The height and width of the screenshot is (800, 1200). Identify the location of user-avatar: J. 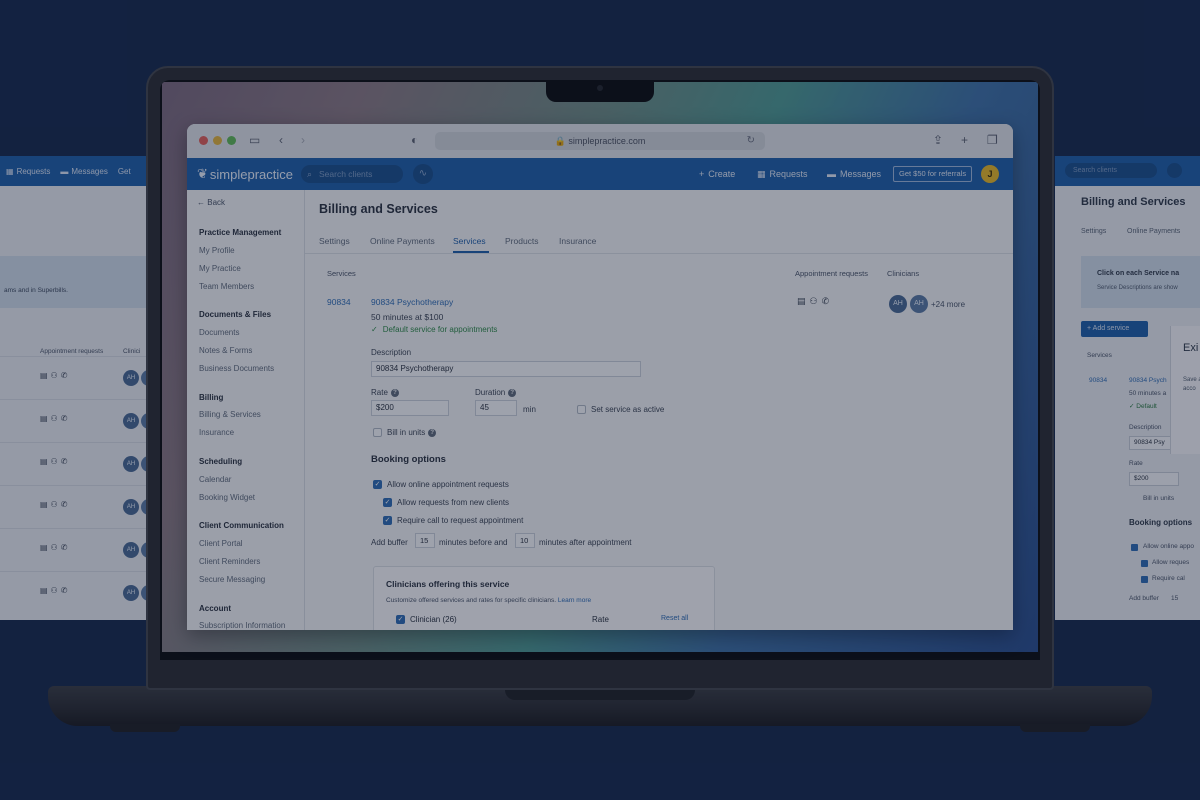
(990, 174).